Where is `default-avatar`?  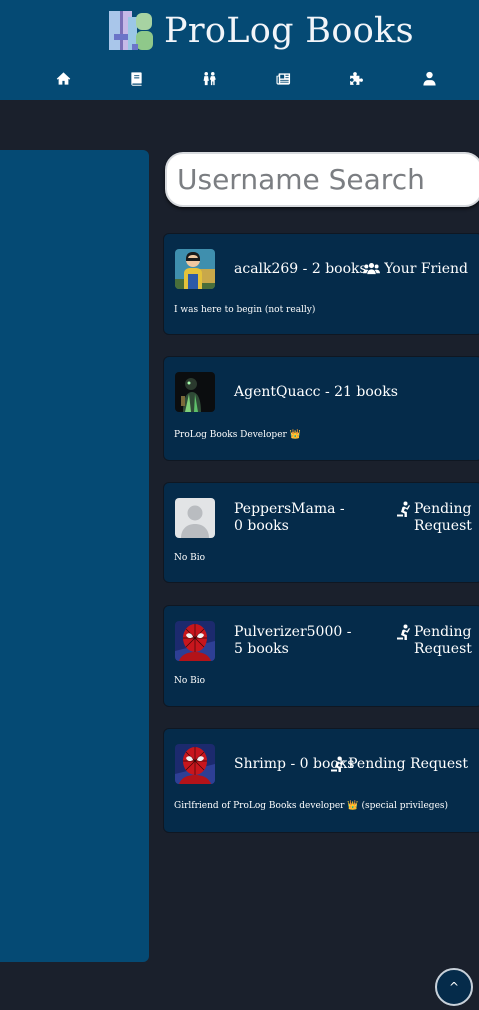
default-avatar is located at coordinates (195, 518).